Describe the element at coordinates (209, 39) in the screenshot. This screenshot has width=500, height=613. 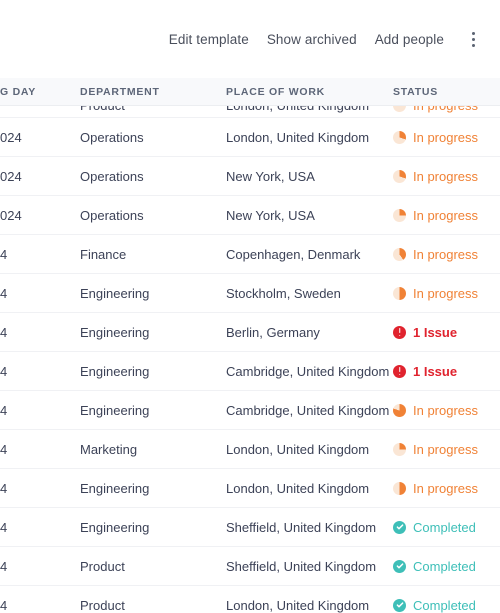
I see `edit-template-button: Edit template` at that location.